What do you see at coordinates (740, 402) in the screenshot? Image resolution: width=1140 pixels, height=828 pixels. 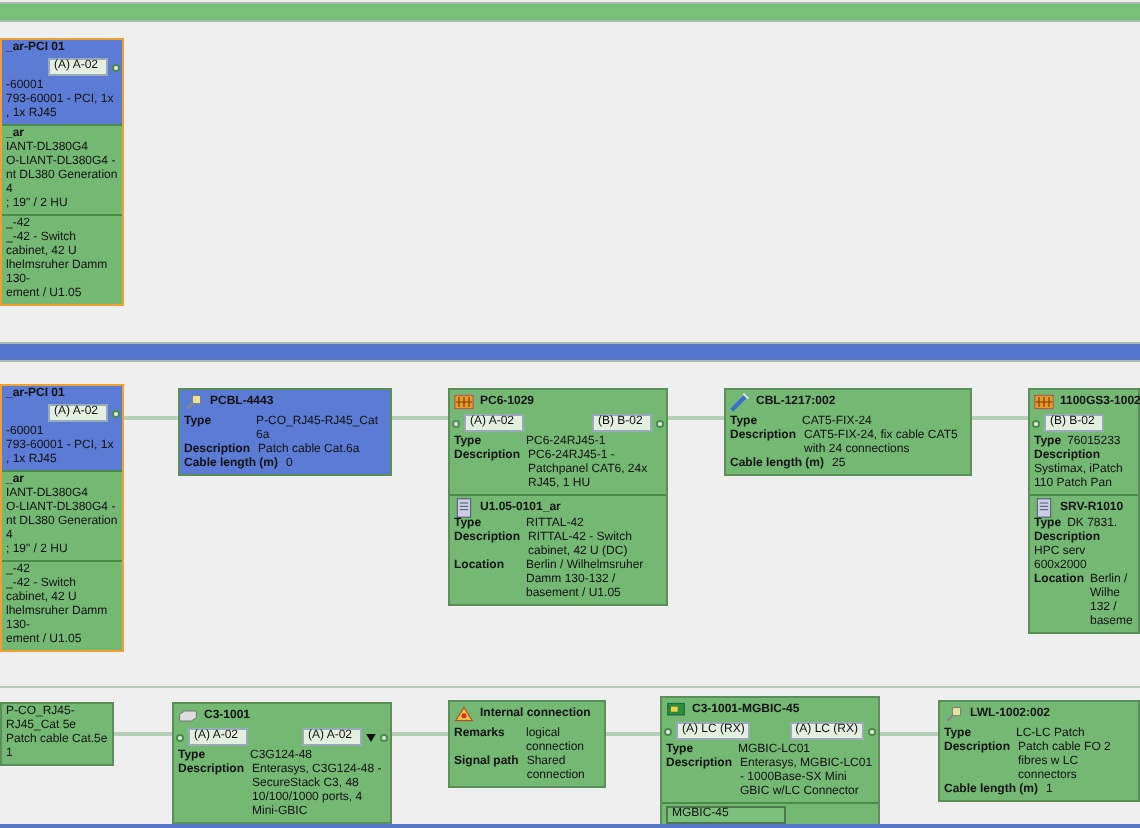 I see `cable-icon` at bounding box center [740, 402].